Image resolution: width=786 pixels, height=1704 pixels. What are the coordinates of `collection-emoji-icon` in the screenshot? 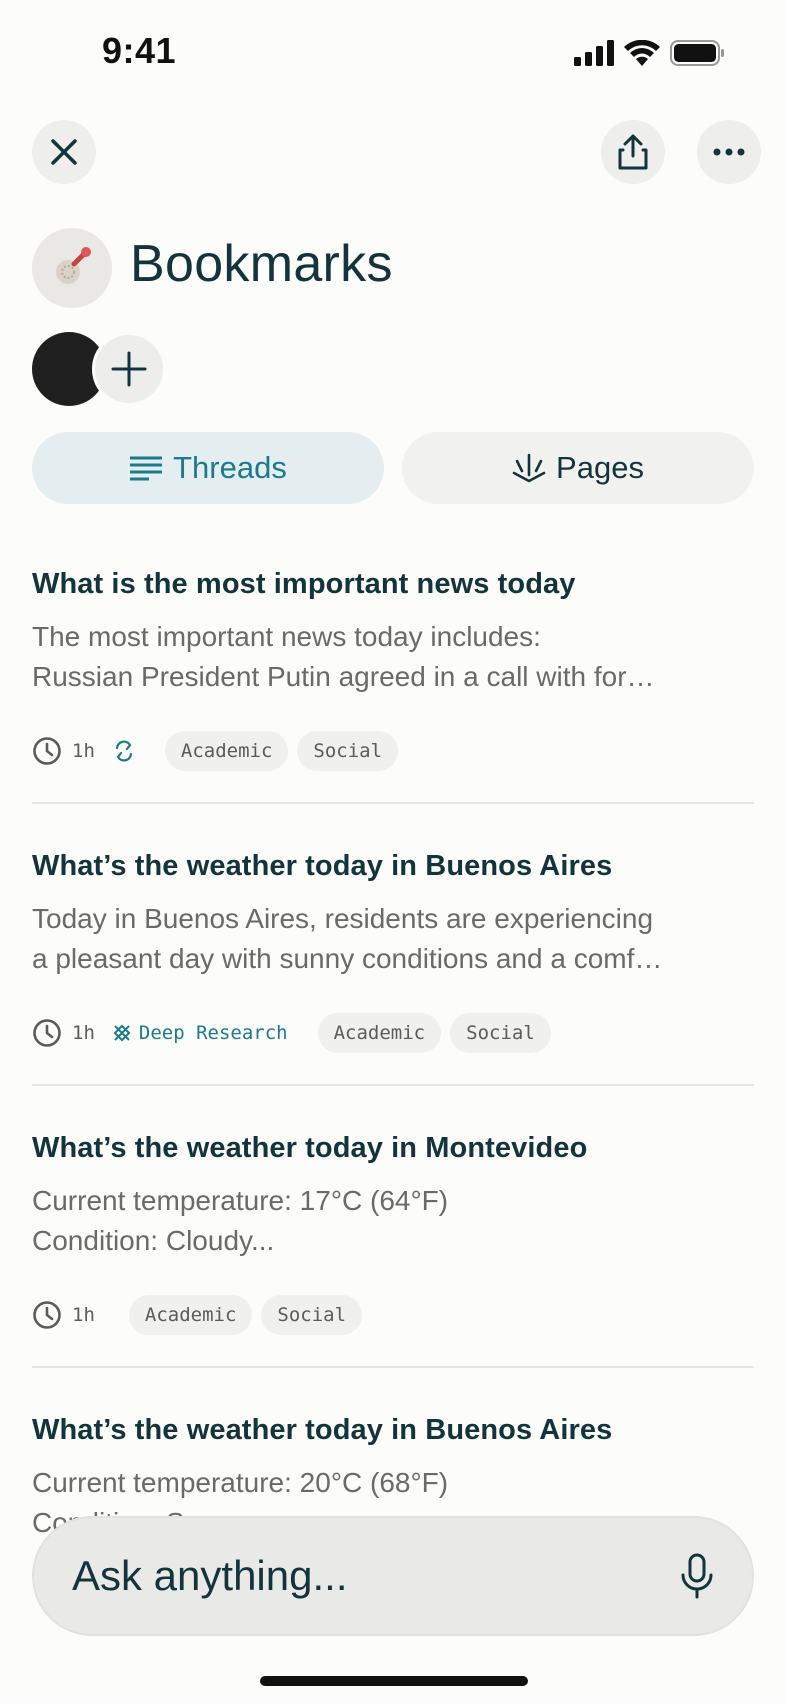 It's located at (72, 268).